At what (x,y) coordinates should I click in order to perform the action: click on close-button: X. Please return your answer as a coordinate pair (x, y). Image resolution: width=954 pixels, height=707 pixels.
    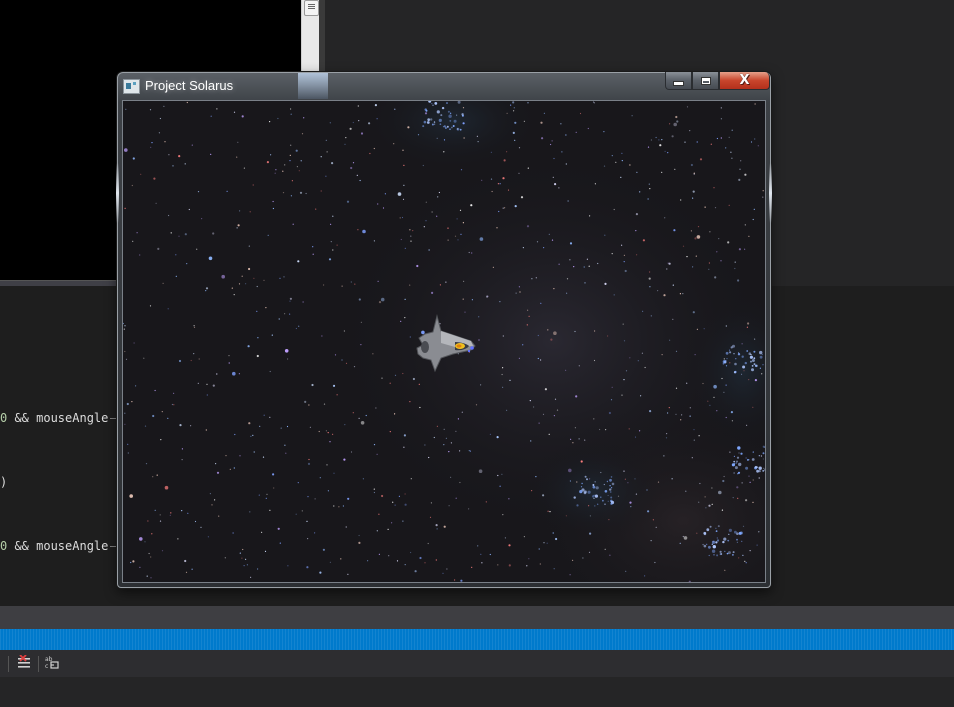
    Looking at the image, I should click on (744, 81).